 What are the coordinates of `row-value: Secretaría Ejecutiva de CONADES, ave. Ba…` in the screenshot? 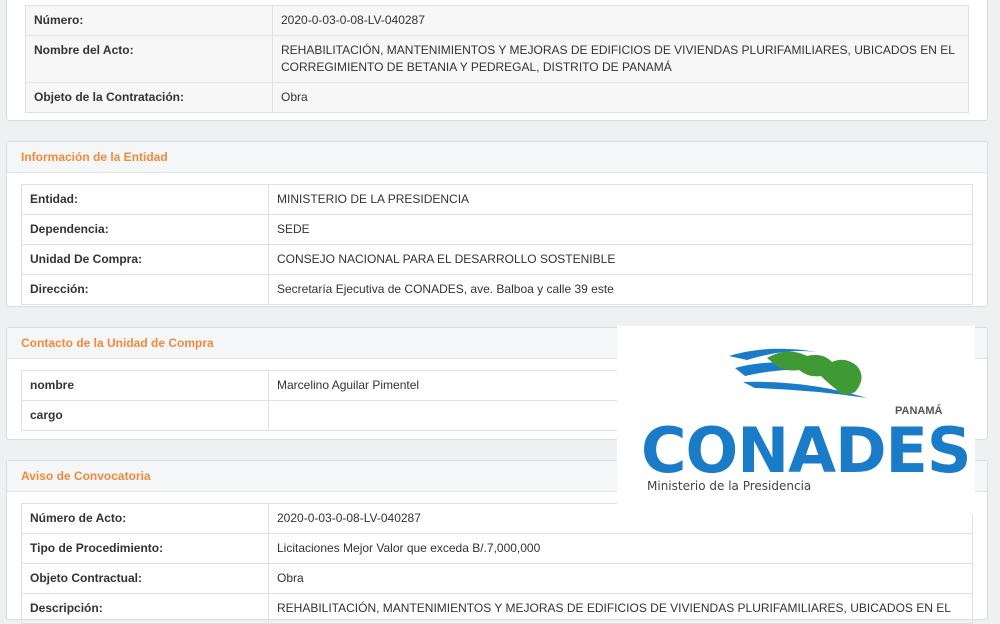 It's located at (620, 289).